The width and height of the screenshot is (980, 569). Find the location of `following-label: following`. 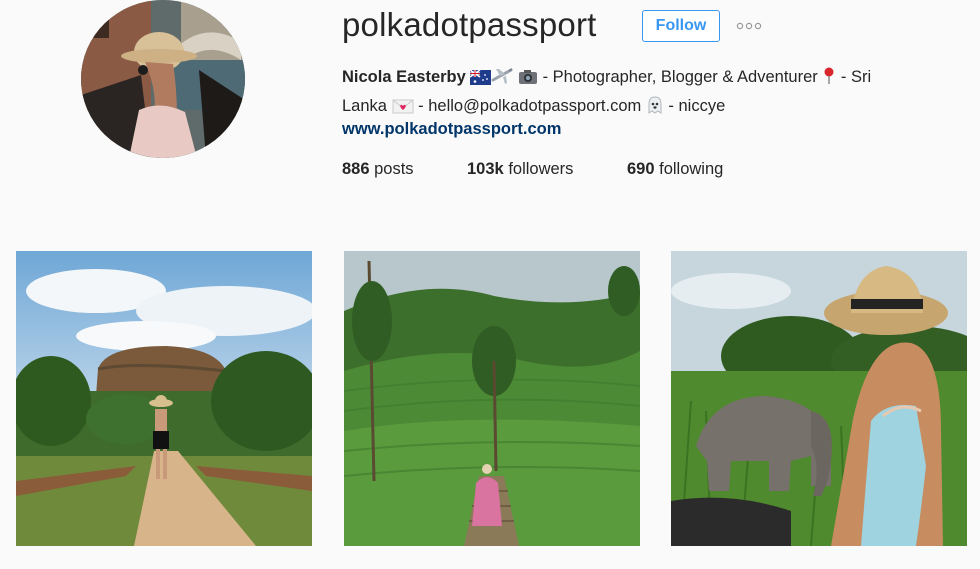

following-label: following is located at coordinates (691, 169).